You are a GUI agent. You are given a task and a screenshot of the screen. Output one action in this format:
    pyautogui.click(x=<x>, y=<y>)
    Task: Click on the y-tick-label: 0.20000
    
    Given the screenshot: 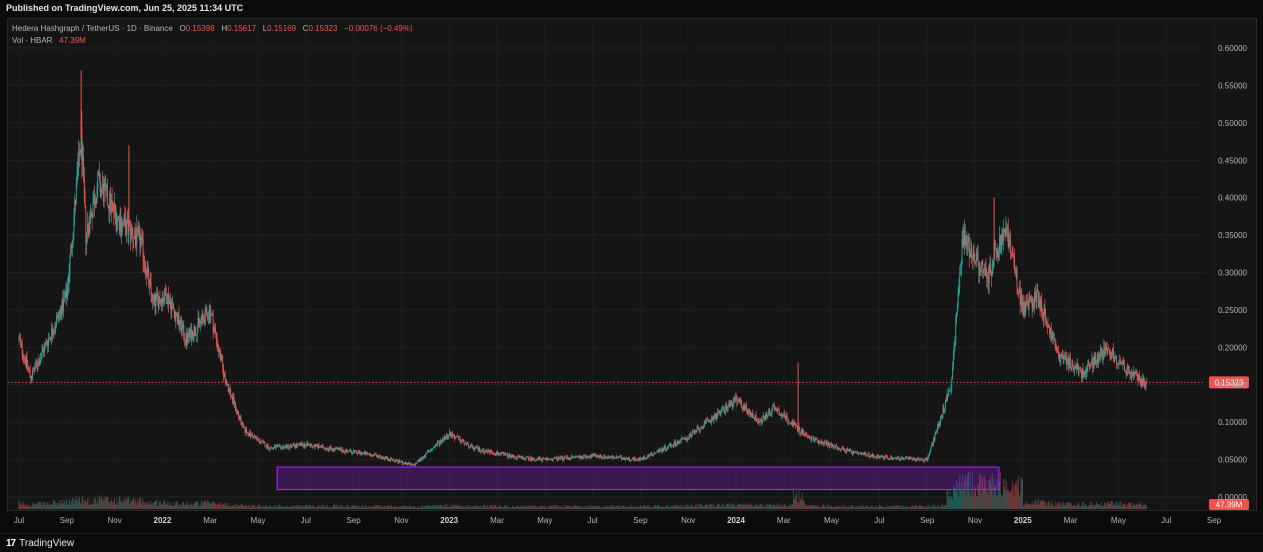 What is the action you would take?
    pyautogui.click(x=1232, y=347)
    